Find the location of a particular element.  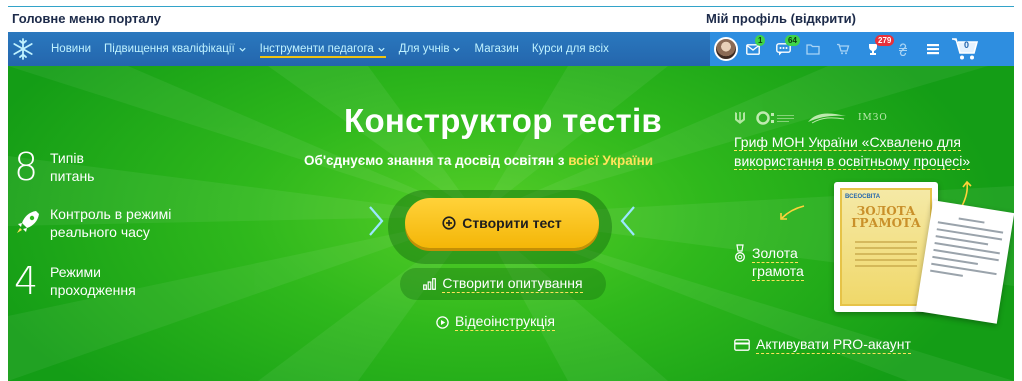

subtitle-highlight: всієї України is located at coordinates (611, 160).